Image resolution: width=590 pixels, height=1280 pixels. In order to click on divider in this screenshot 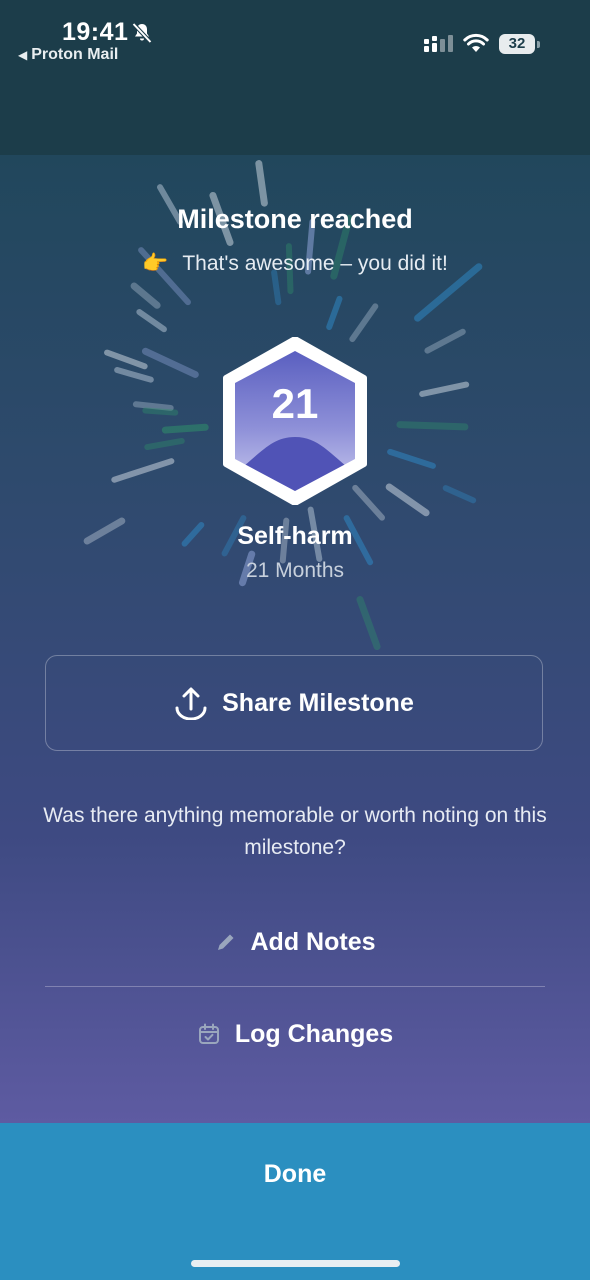, I will do `click(295, 986)`.